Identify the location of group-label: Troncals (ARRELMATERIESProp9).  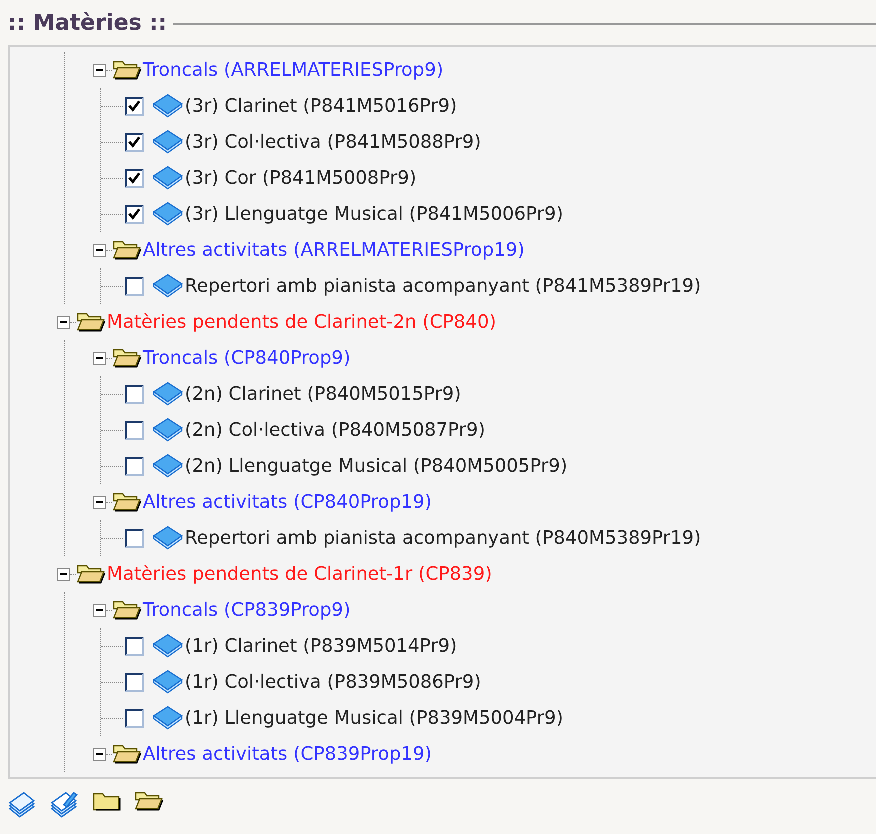
(293, 70).